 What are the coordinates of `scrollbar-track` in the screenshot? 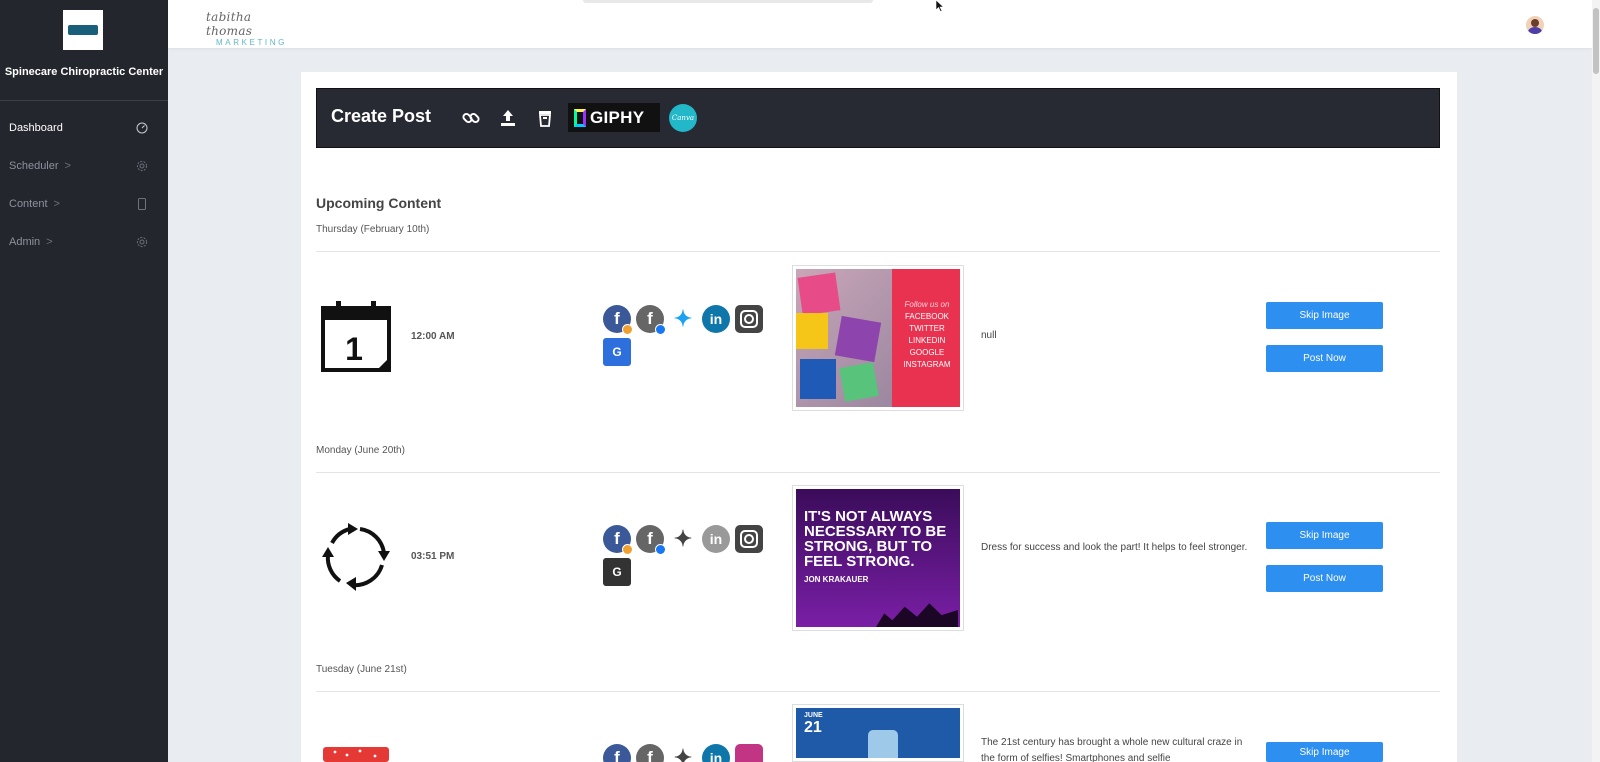 It's located at (1596, 381).